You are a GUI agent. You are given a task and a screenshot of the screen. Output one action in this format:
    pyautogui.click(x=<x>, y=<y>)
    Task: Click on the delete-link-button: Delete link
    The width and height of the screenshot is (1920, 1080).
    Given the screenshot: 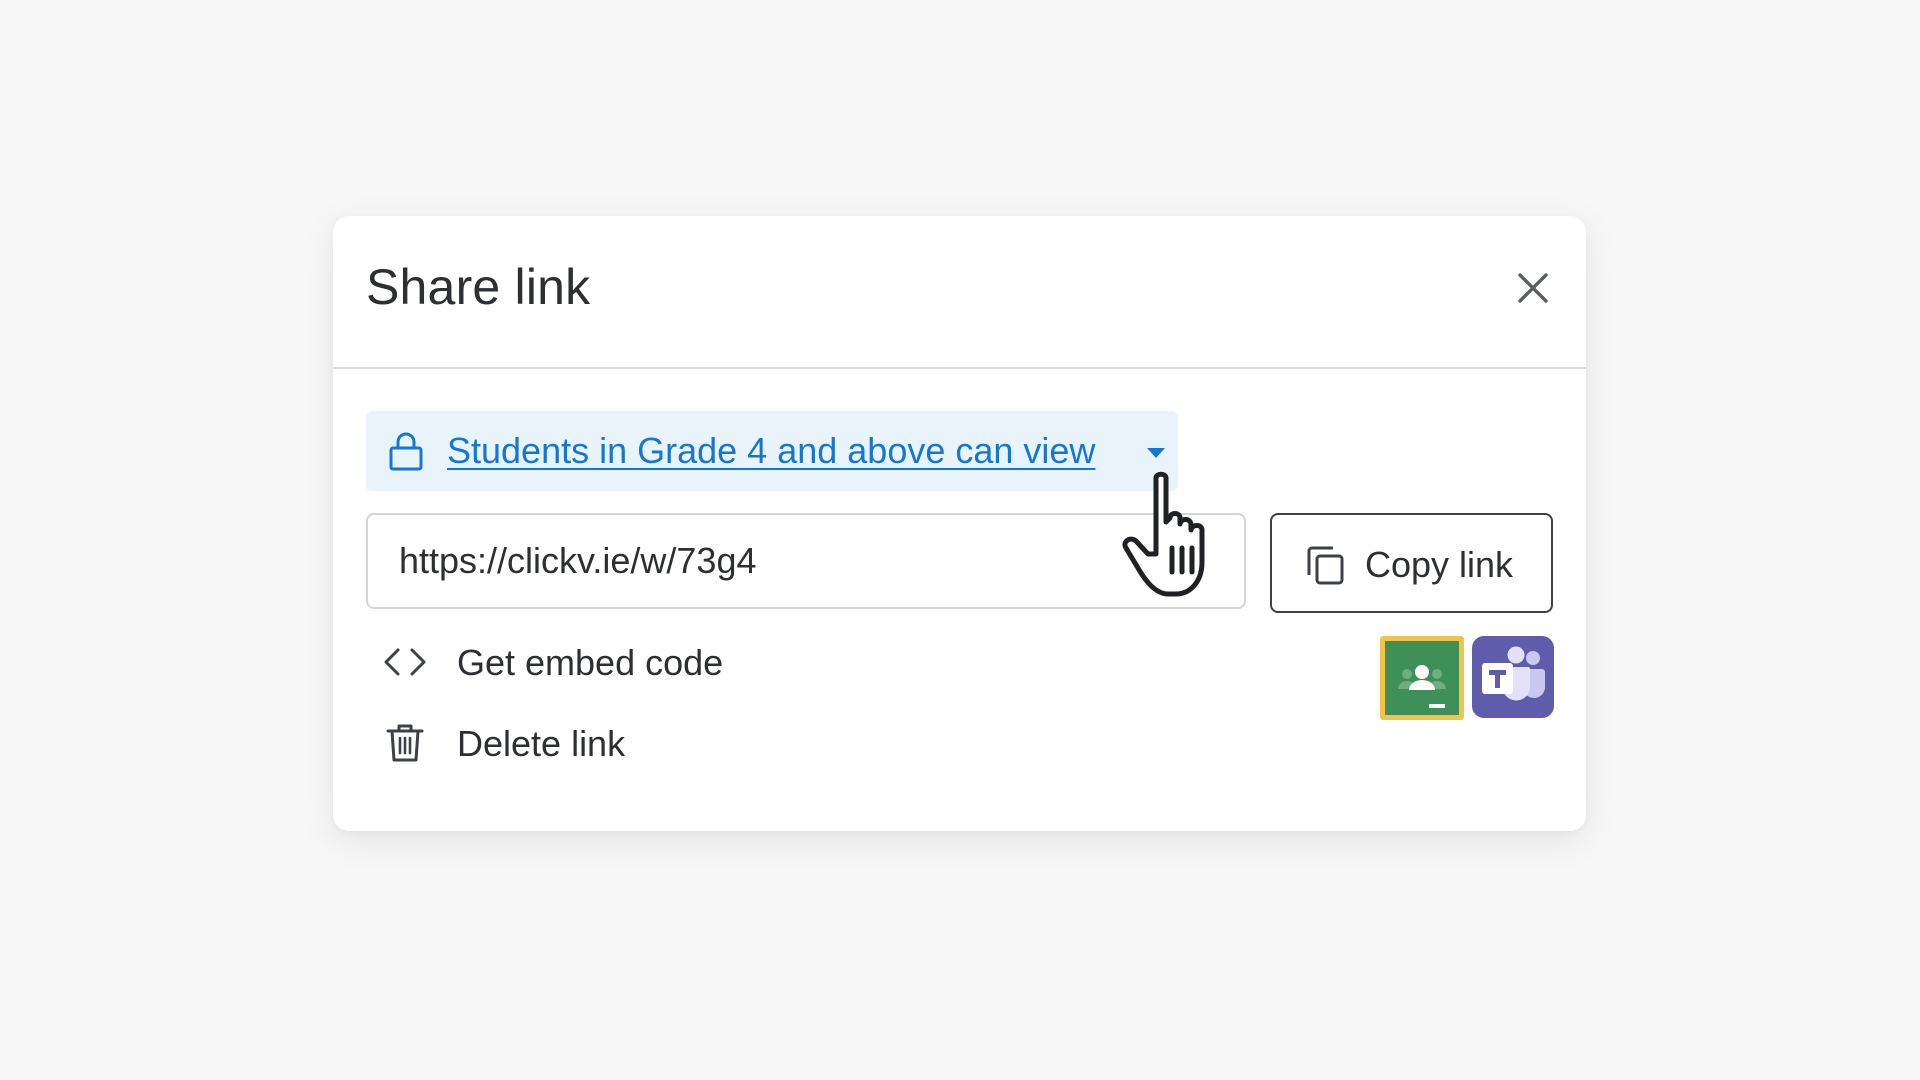 What is the action you would take?
    pyautogui.click(x=548, y=743)
    